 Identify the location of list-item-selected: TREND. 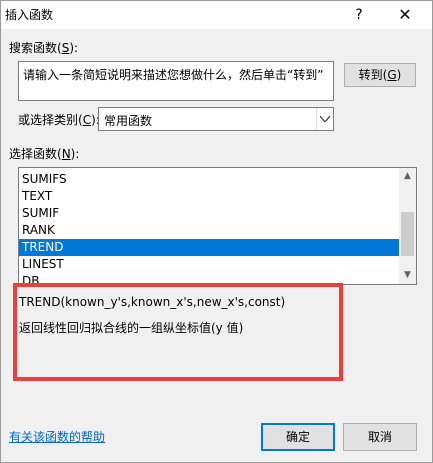
(209, 247).